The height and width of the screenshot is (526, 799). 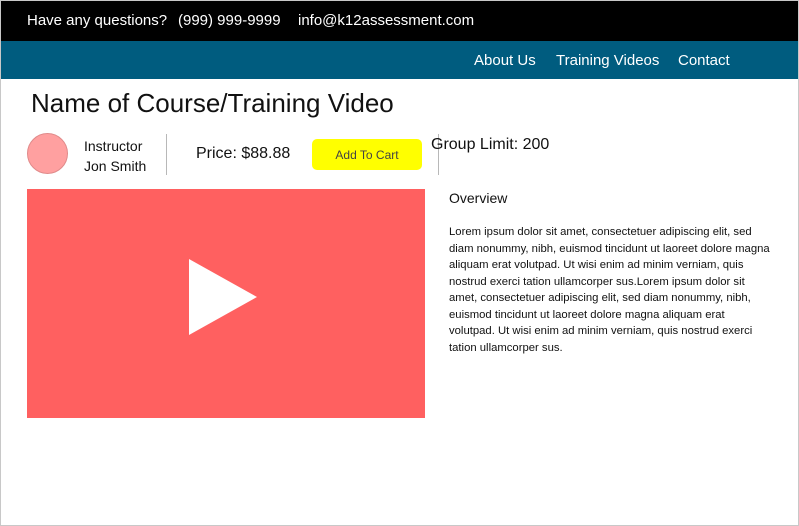 What do you see at coordinates (166, 154) in the screenshot?
I see `divider` at bounding box center [166, 154].